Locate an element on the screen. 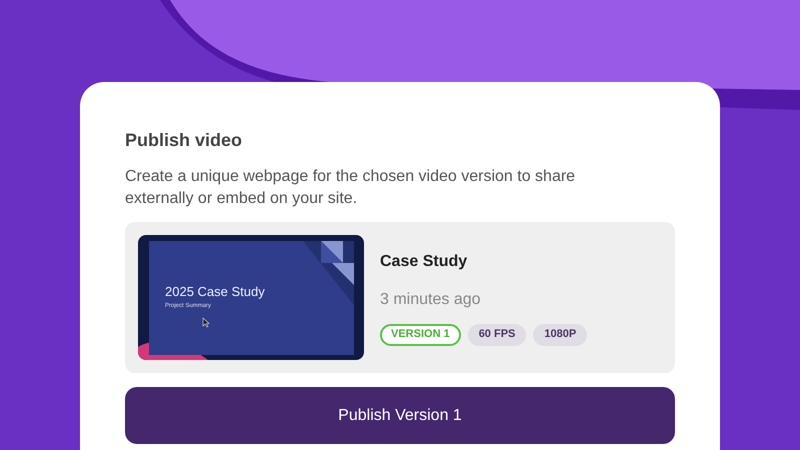  cursor-icon is located at coordinates (206, 322).